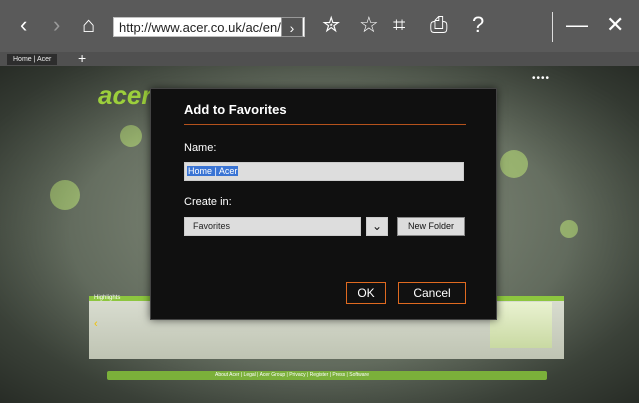 Image resolution: width=639 pixels, height=403 pixels. Describe the element at coordinates (324, 171) in the screenshot. I see `name-field: Home | Acer` at that location.